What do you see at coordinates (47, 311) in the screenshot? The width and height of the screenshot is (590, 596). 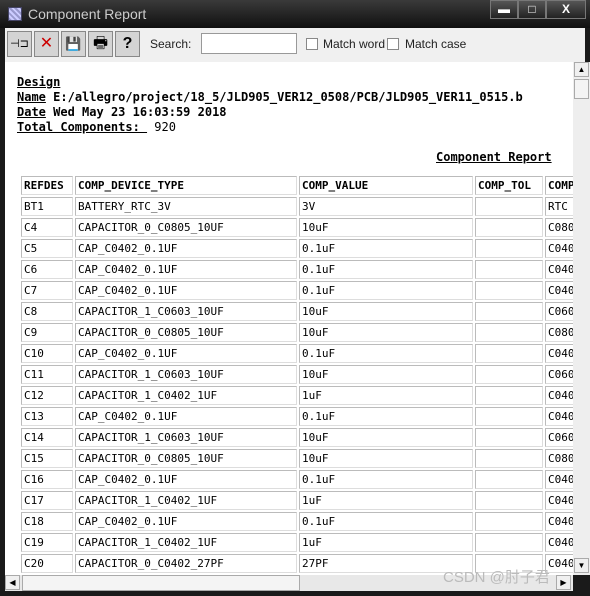 I see `table-cell: C8` at bounding box center [47, 311].